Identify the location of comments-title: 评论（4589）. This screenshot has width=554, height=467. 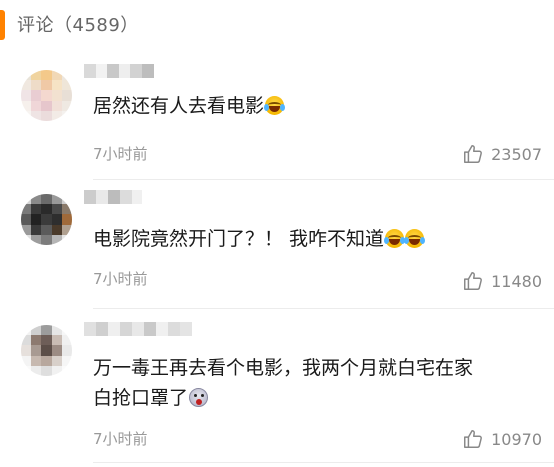
(78, 25).